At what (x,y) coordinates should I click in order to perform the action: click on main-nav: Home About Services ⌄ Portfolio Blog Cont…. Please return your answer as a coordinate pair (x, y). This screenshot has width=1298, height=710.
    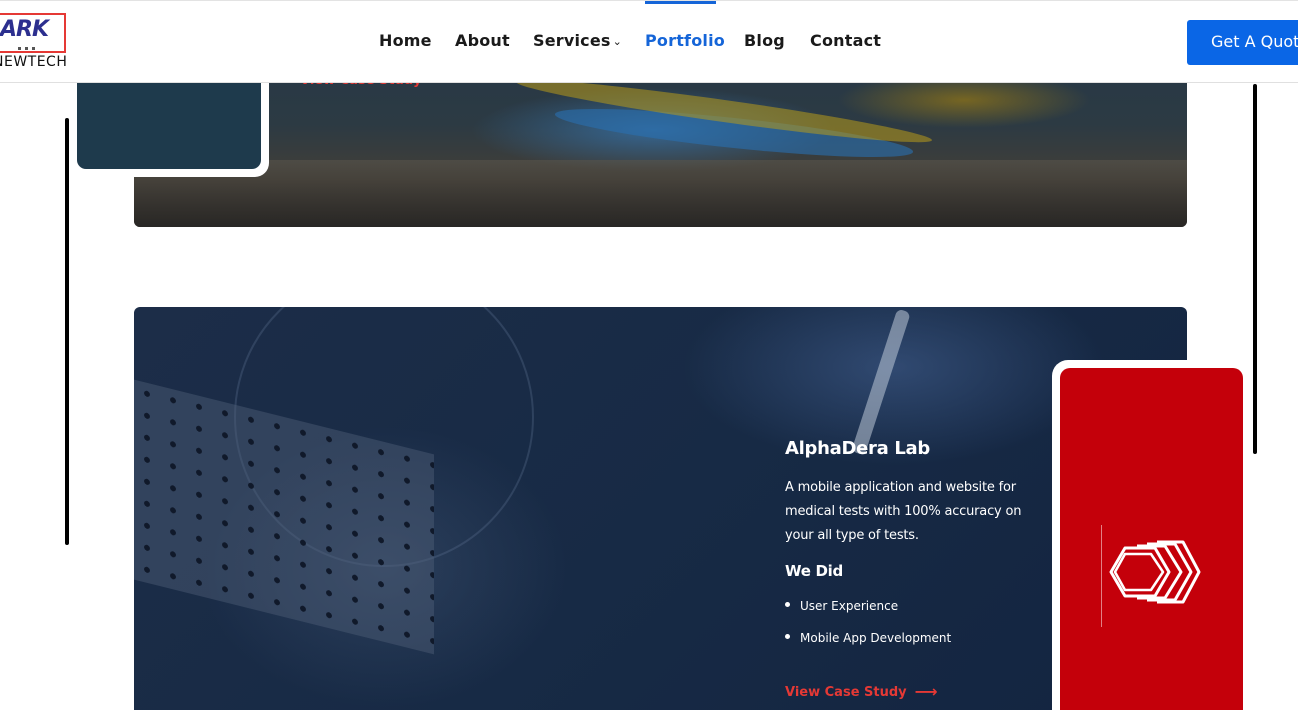
    Looking at the image, I should click on (649, 28).